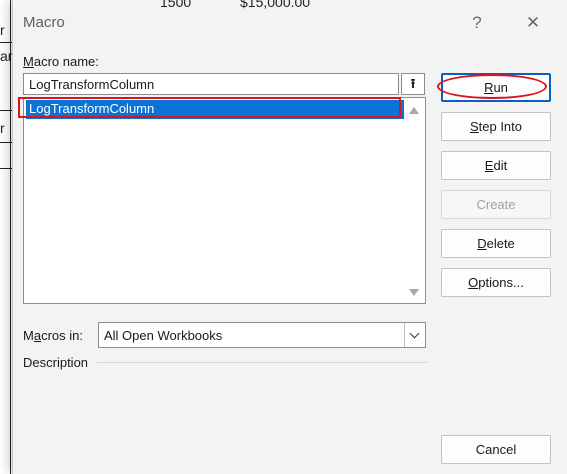  Describe the element at coordinates (414, 110) in the screenshot. I see `scroll-up-icon` at that location.